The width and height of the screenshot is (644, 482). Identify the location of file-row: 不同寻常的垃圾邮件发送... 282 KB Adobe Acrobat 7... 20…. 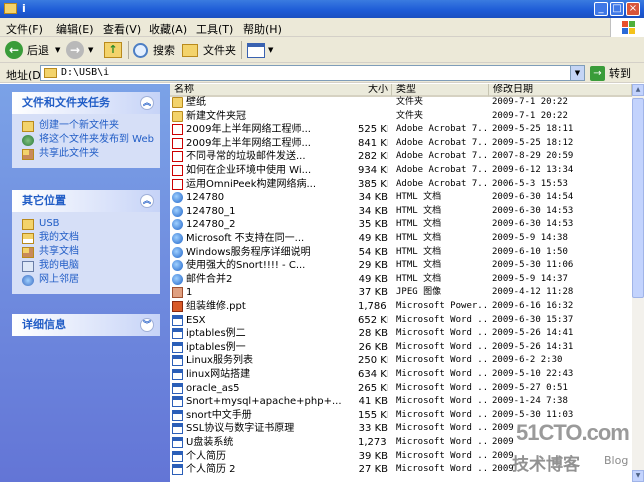
(401, 157).